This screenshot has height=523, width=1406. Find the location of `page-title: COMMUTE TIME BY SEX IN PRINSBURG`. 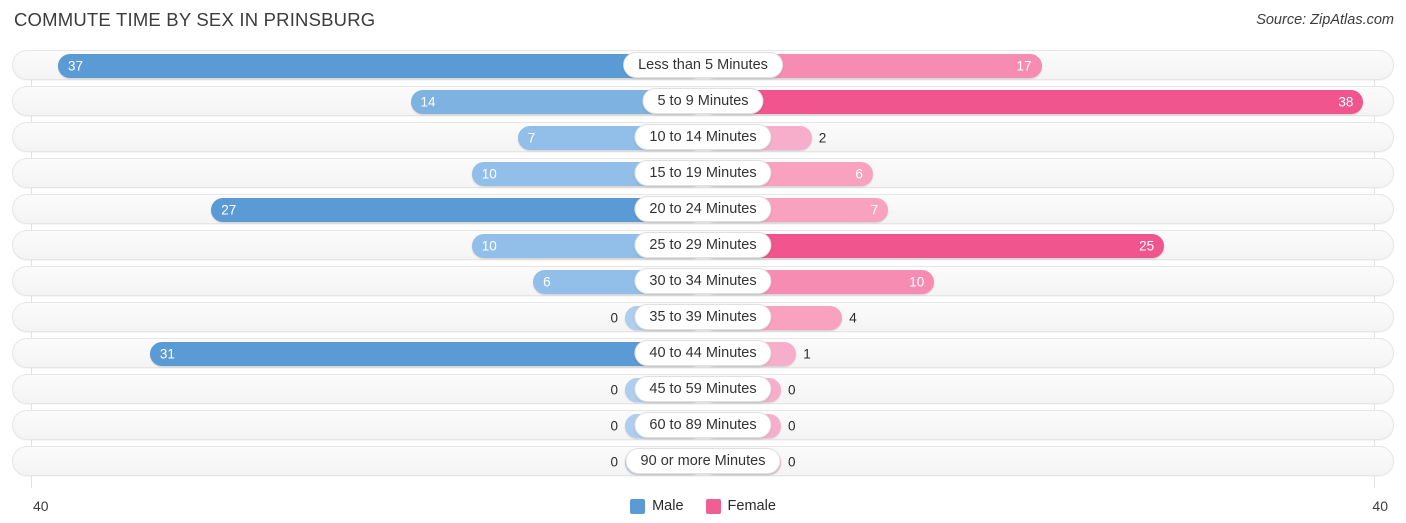

page-title: COMMUTE TIME BY SEX IN PRINSBURG is located at coordinates (195, 19).